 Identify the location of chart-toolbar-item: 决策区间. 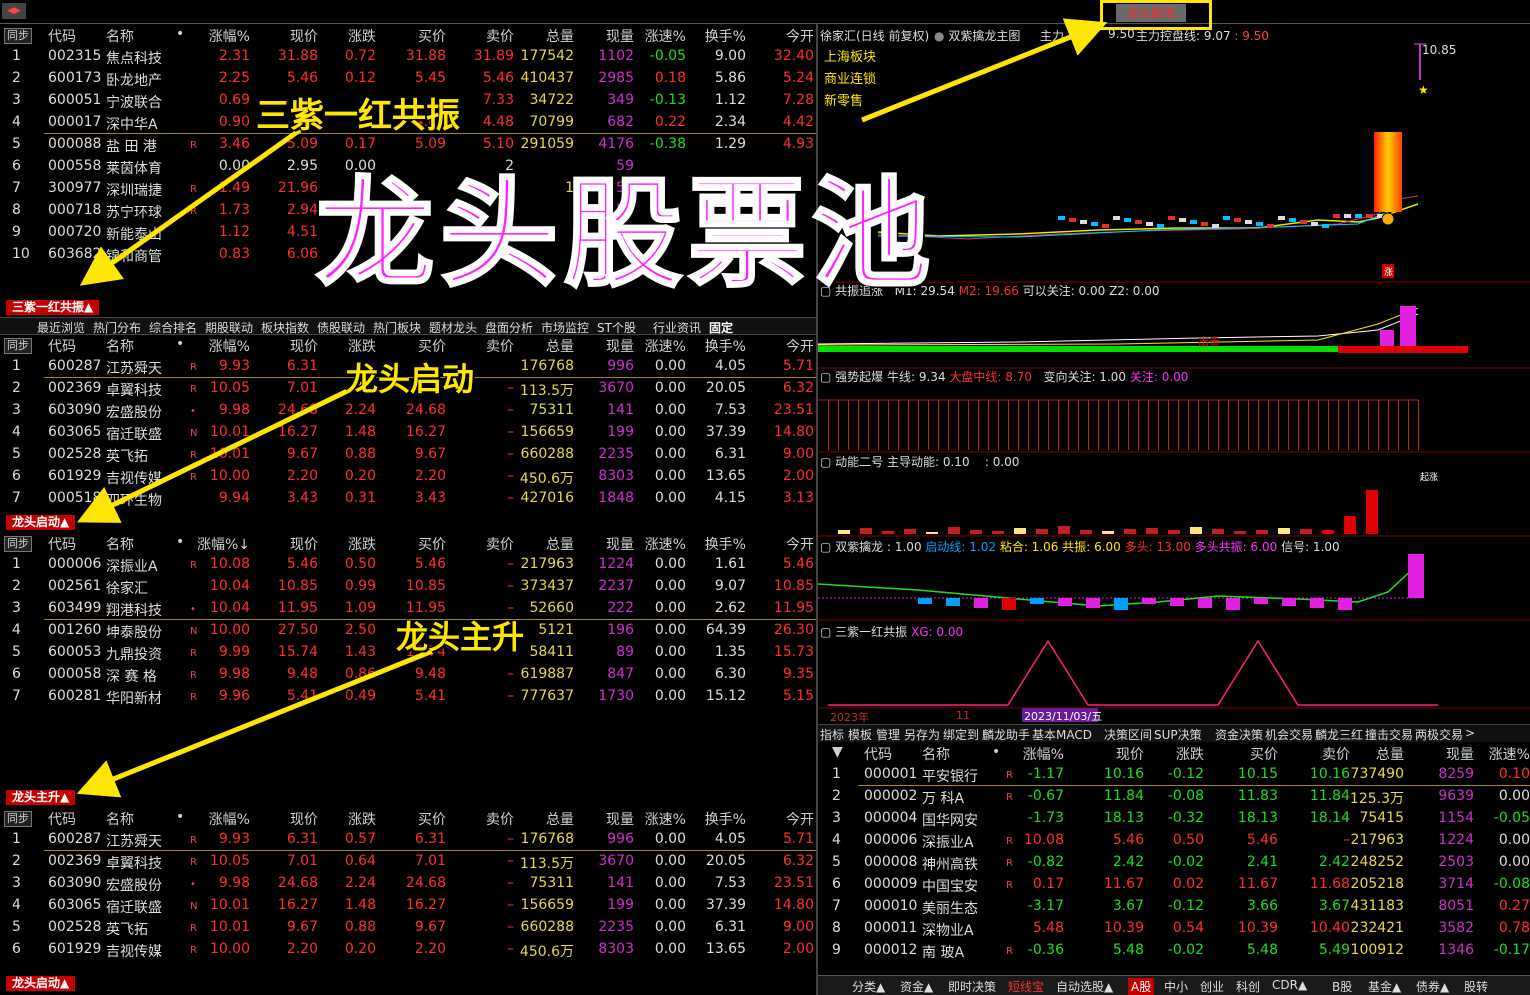
(1128, 734).